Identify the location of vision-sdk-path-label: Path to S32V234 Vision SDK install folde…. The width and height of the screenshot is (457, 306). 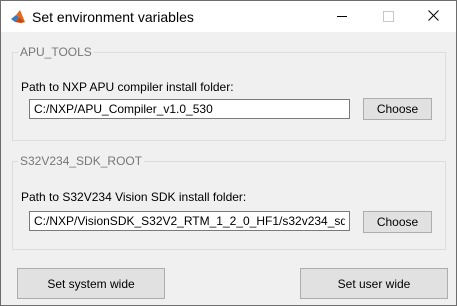
(134, 197).